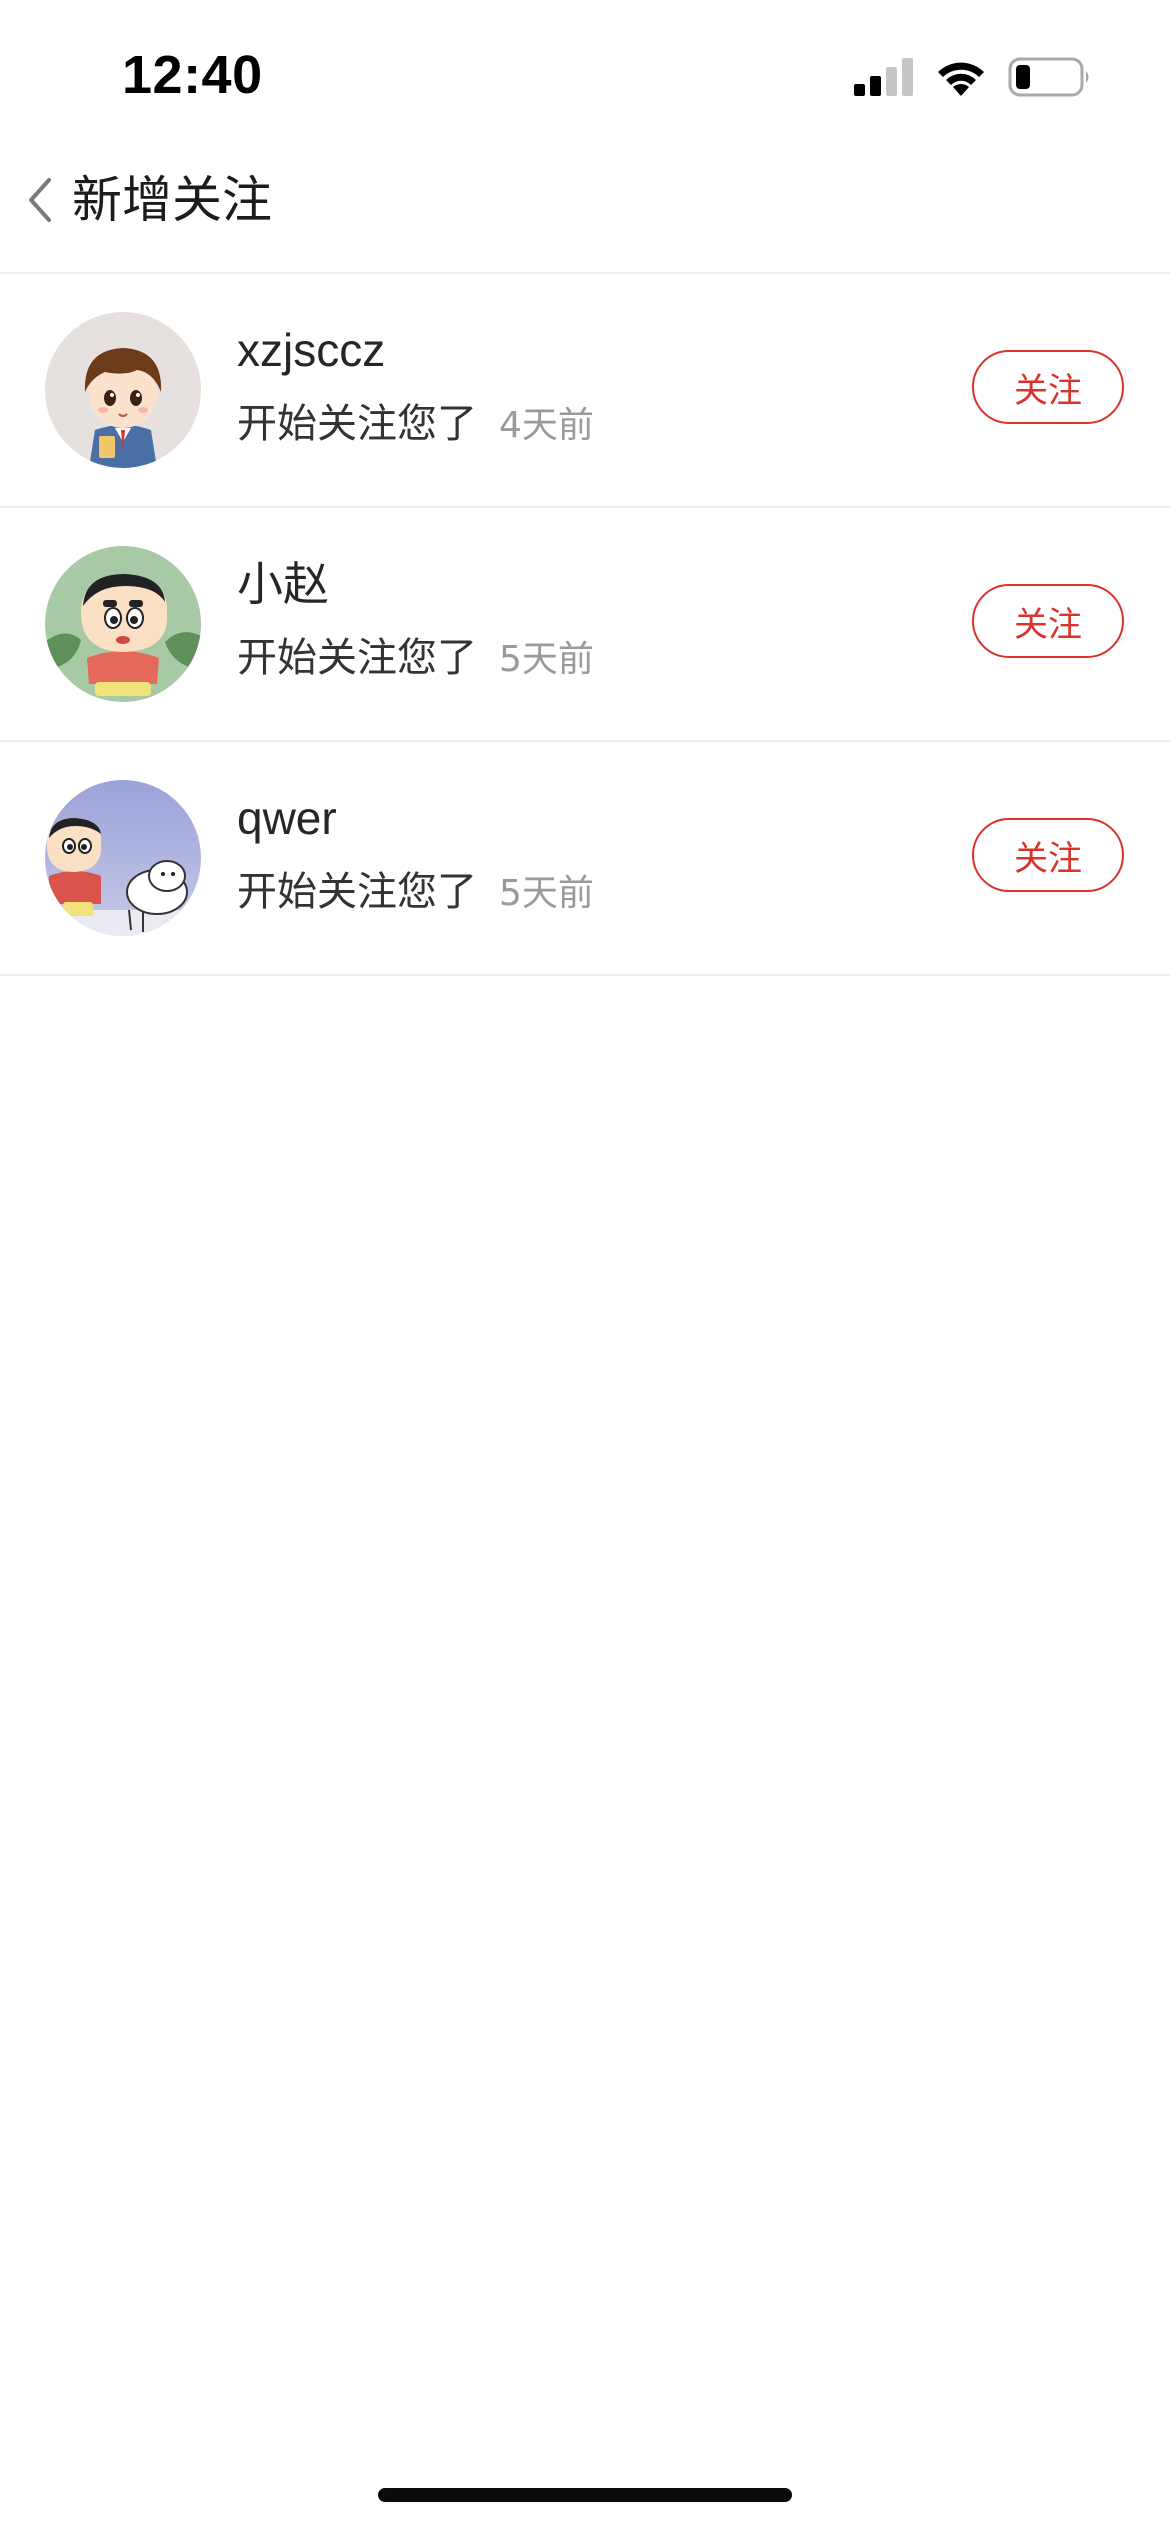  Describe the element at coordinates (287, 818) in the screenshot. I see `username: qwer` at that location.